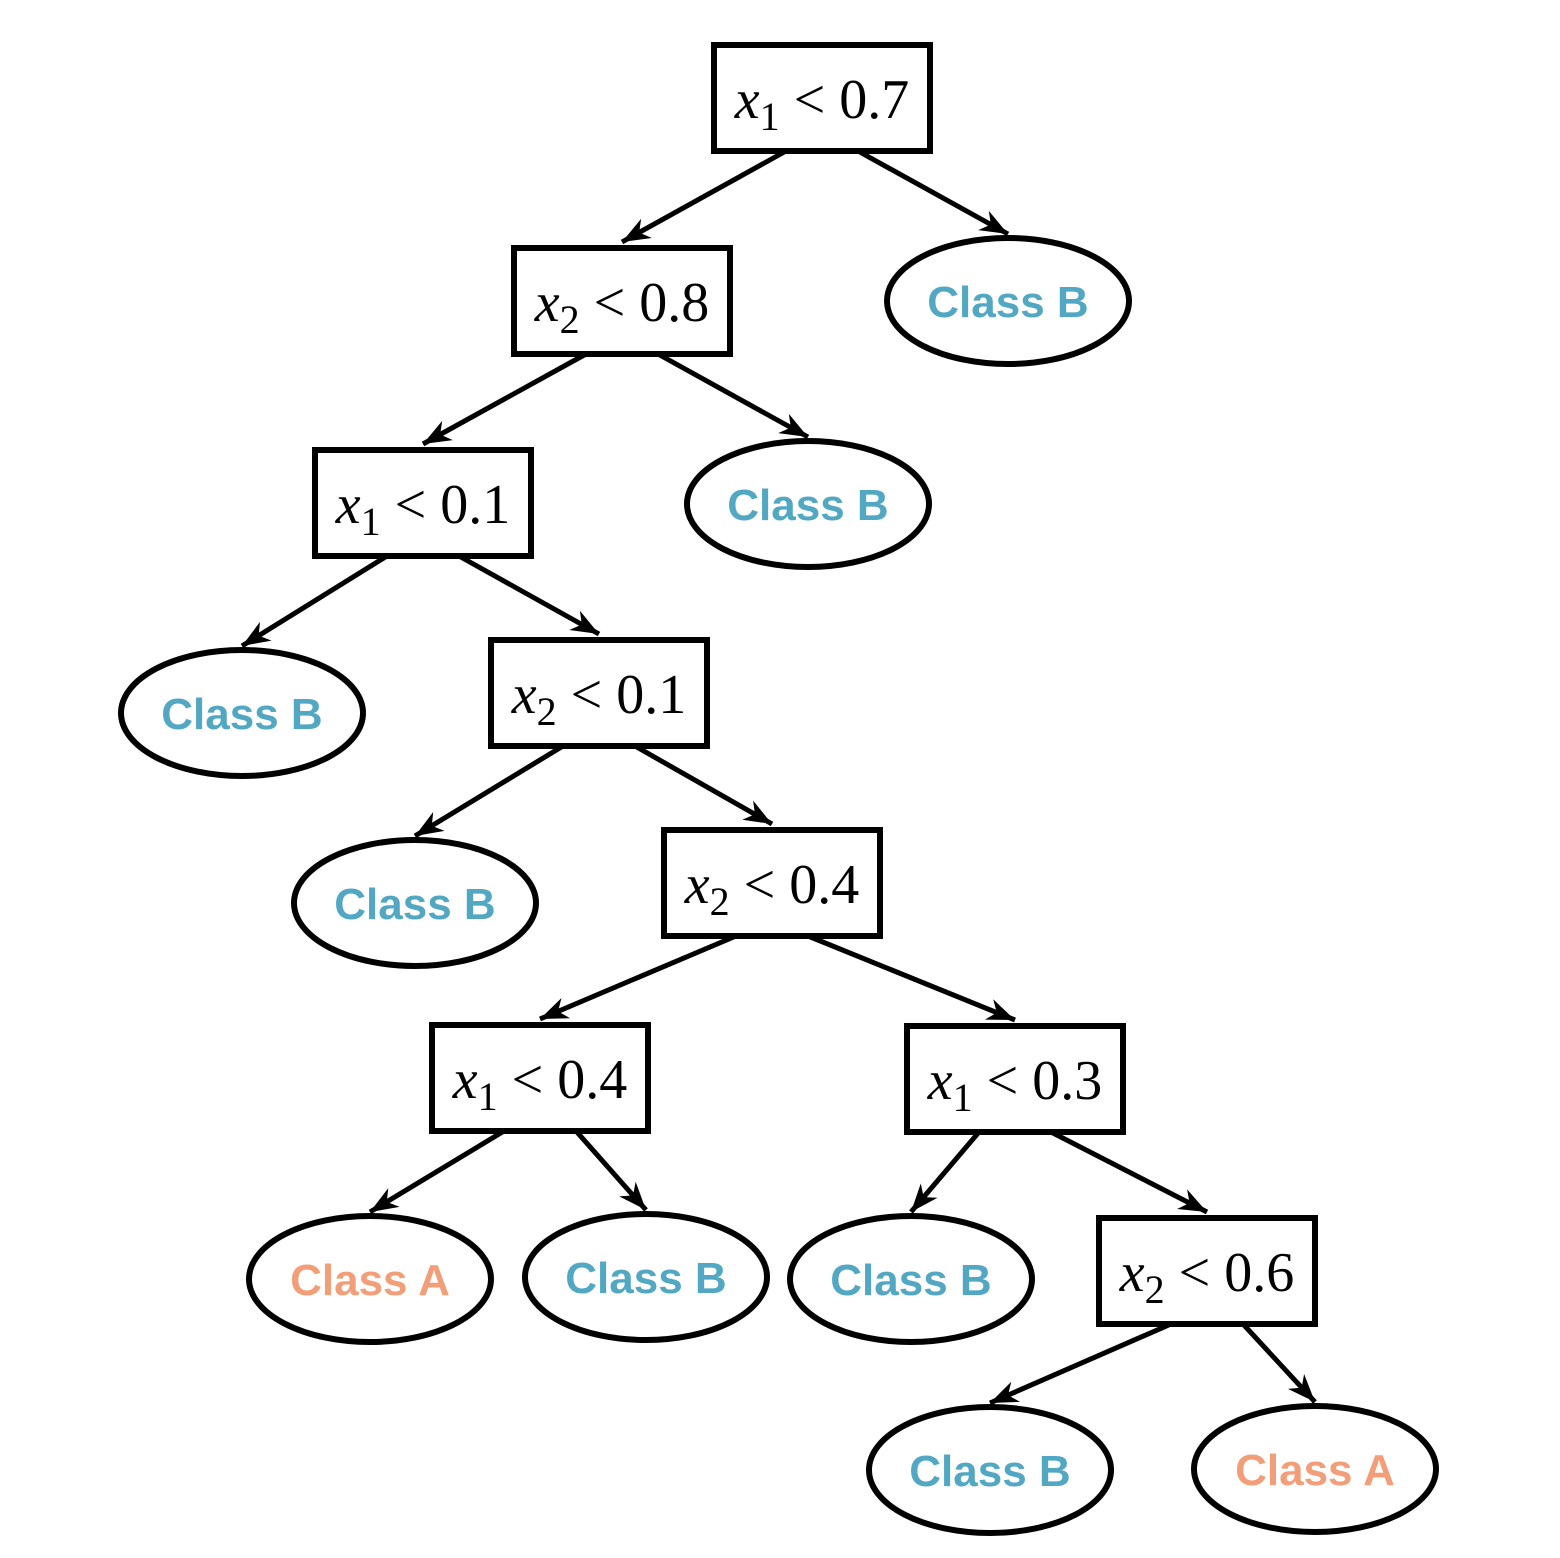 The height and width of the screenshot is (1558, 1560). What do you see at coordinates (1067, 1081) in the screenshot?
I see `threshold: 0.3` at bounding box center [1067, 1081].